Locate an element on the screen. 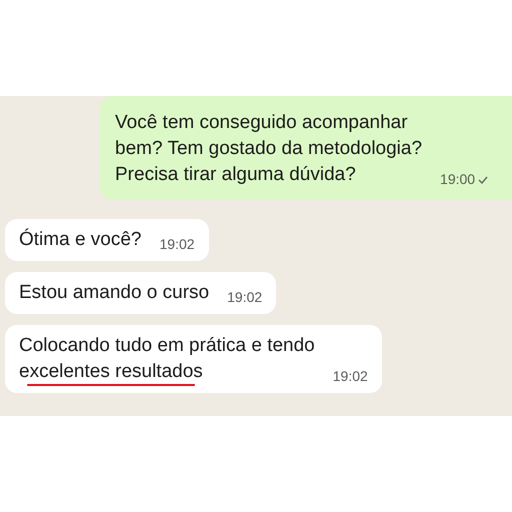 This screenshot has height=512, width=512. message-text: Ótima e você? is located at coordinates (80, 240).